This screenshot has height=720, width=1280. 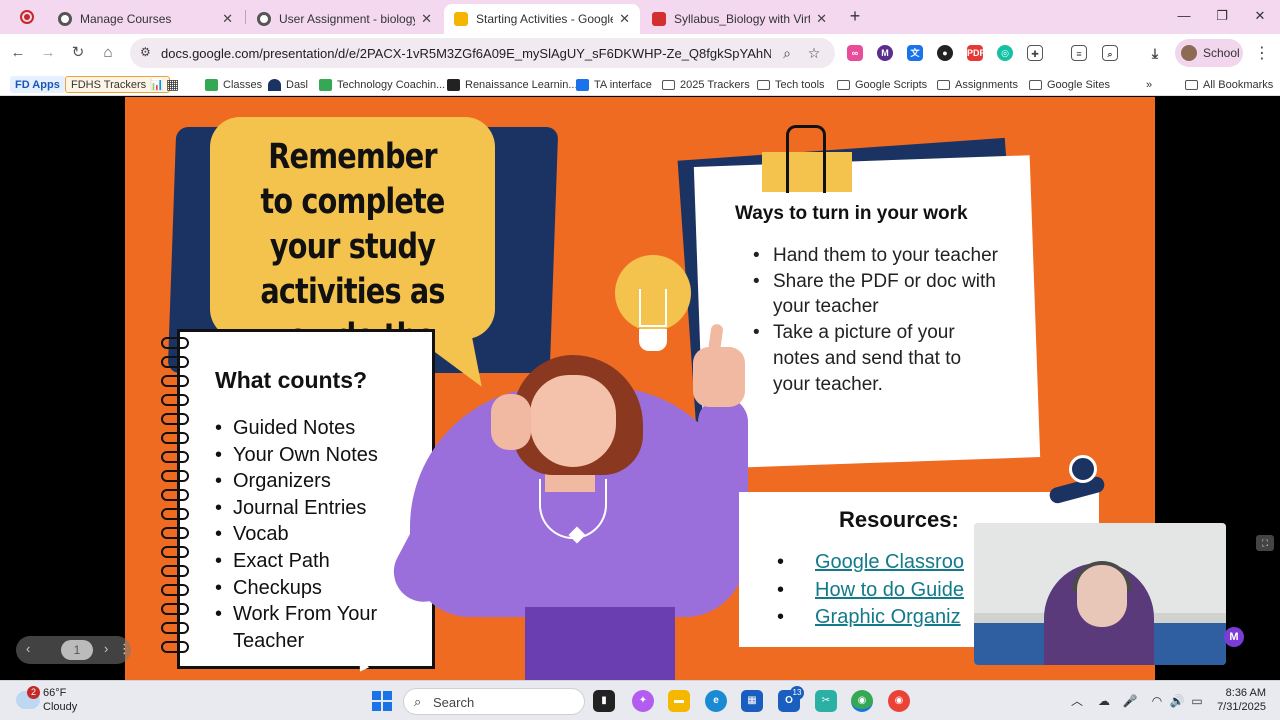 What do you see at coordinates (1184, 16) in the screenshot?
I see `minimize-button: —` at bounding box center [1184, 16].